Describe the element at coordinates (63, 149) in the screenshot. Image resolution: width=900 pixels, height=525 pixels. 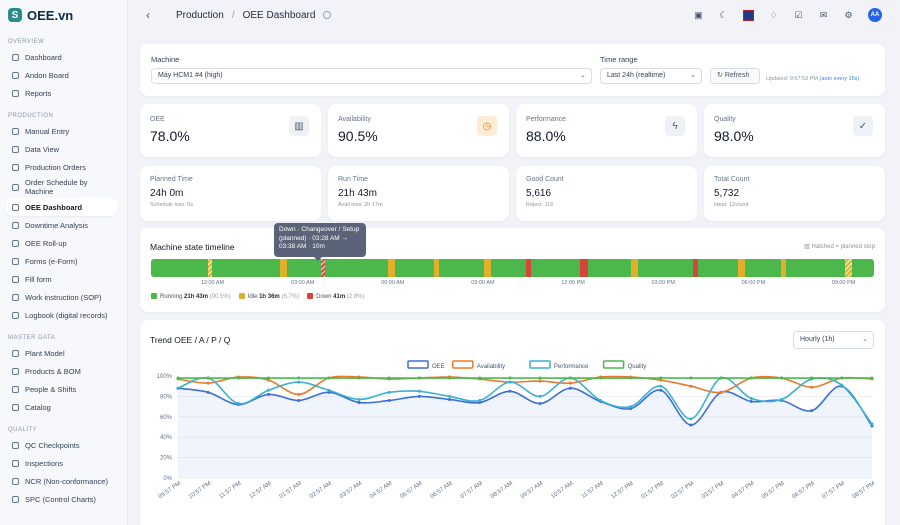
I see `sidebar-item-data-view: Data View` at that location.